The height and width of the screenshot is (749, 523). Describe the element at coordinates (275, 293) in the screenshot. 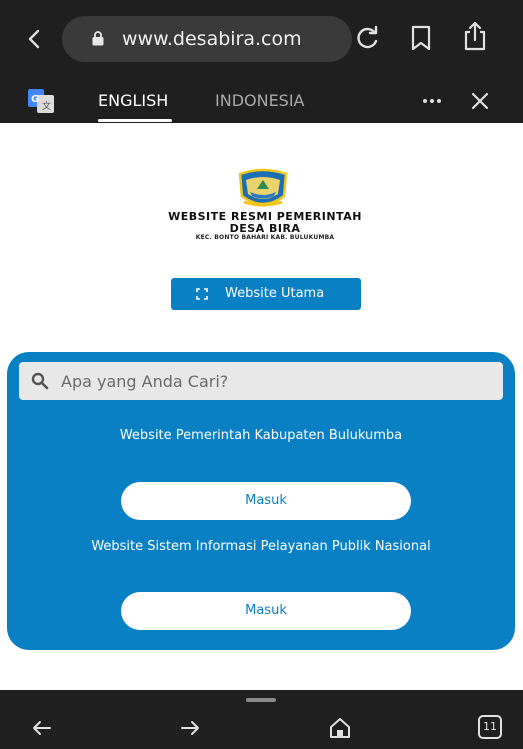

I see `website-utama-label: Website Utama` at that location.